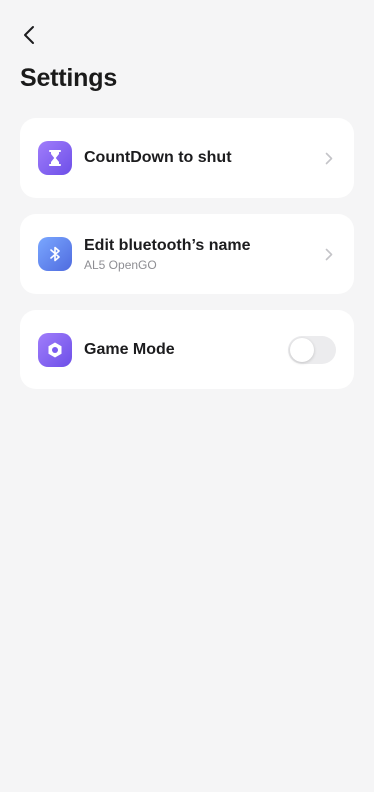 This screenshot has width=374, height=792. What do you see at coordinates (187, 349) in the screenshot?
I see `game-mode-item: Game Mode` at bounding box center [187, 349].